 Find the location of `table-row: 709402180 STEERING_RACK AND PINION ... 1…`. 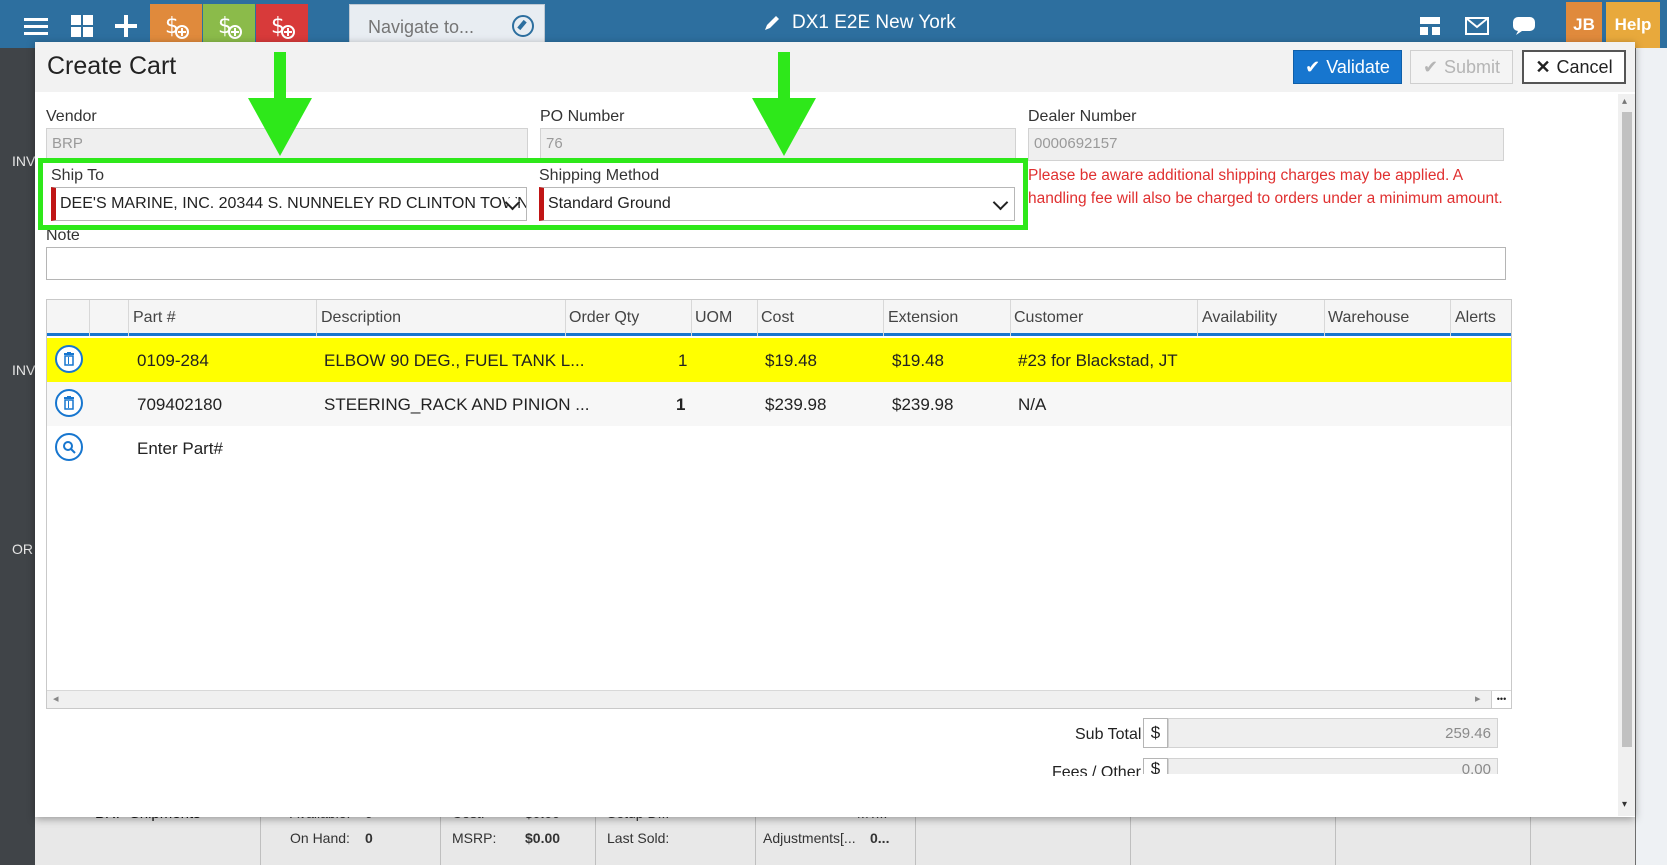

table-row: 709402180 STEERING_RACK AND PINION ... 1… is located at coordinates (779, 404).